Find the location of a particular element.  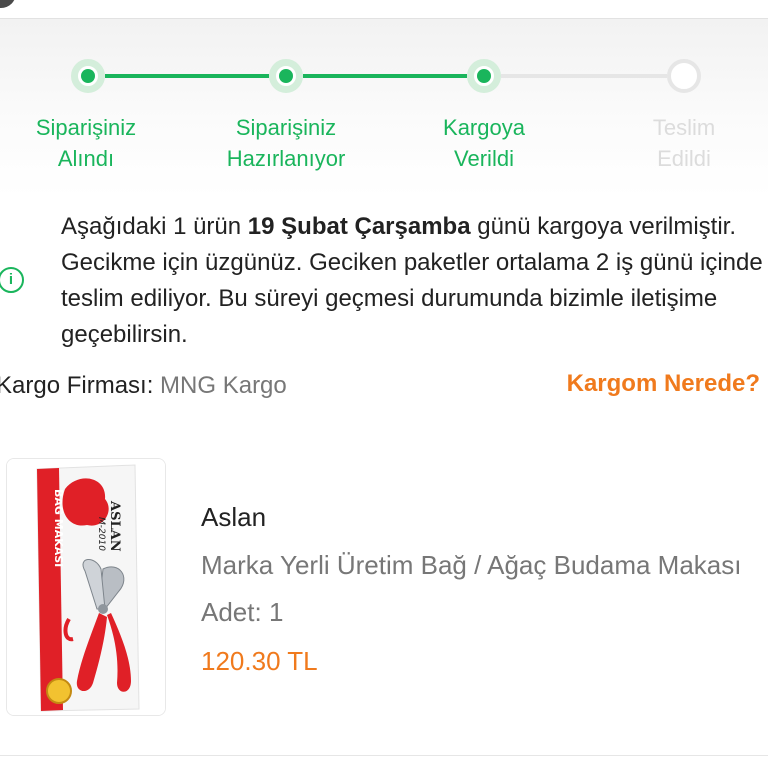

top-bar is located at coordinates (384, 9).